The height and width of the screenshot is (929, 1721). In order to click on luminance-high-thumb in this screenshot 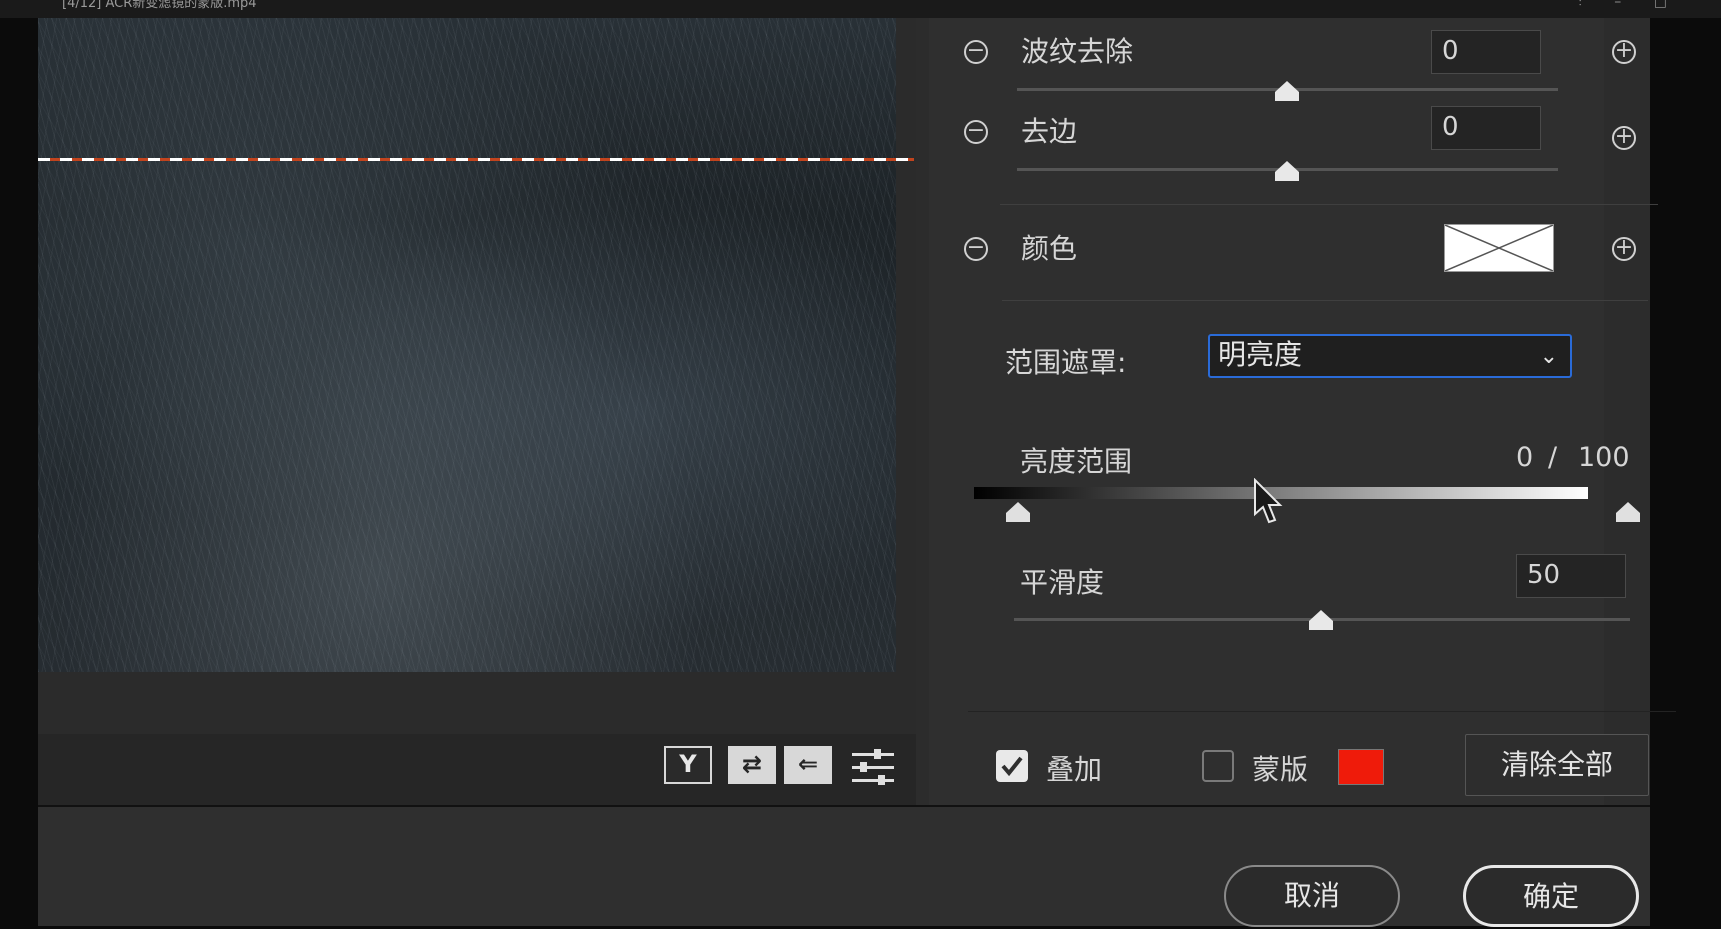, I will do `click(1628, 512)`.